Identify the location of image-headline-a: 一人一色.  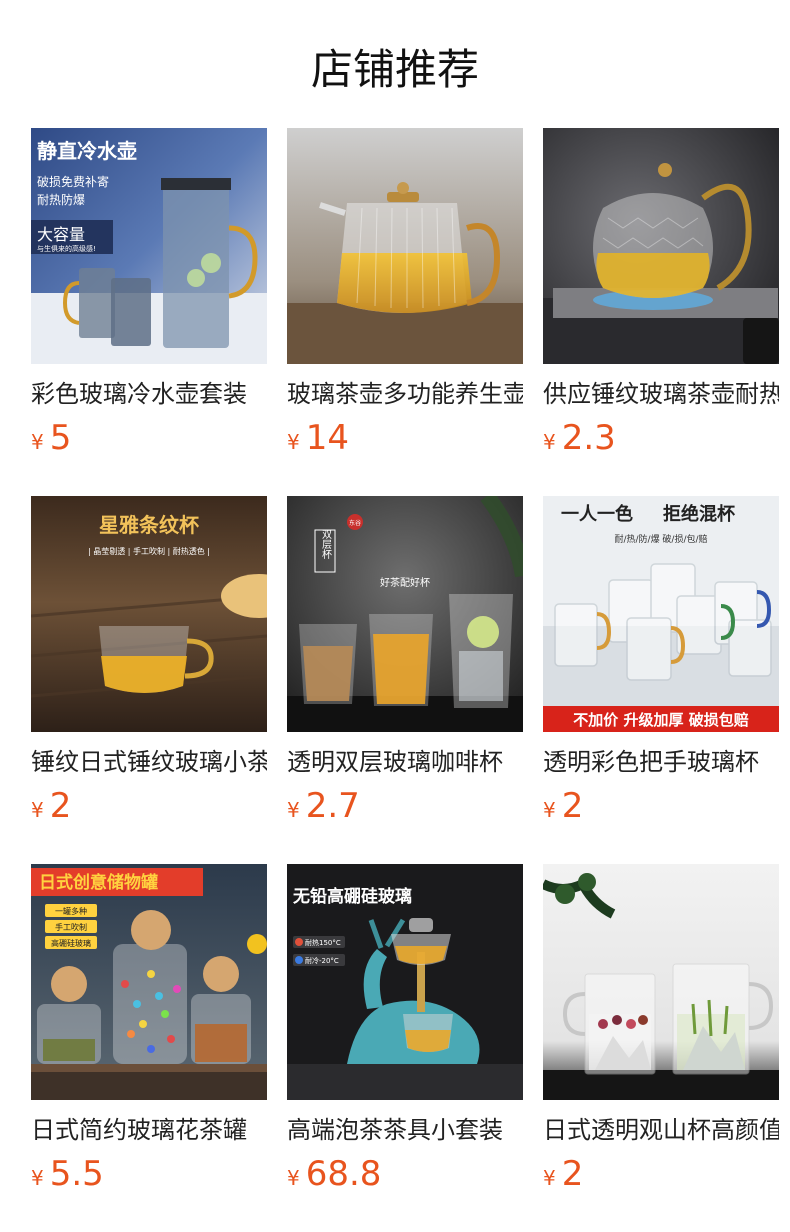
(597, 514).